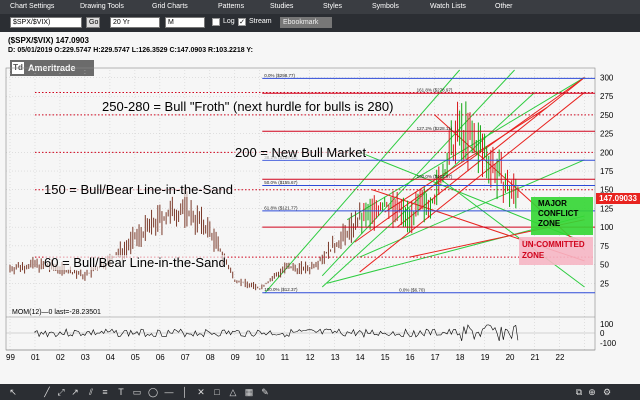 The image size is (640, 400). Describe the element at coordinates (604, 283) in the screenshot. I see `price-tick-label: 25` at that location.